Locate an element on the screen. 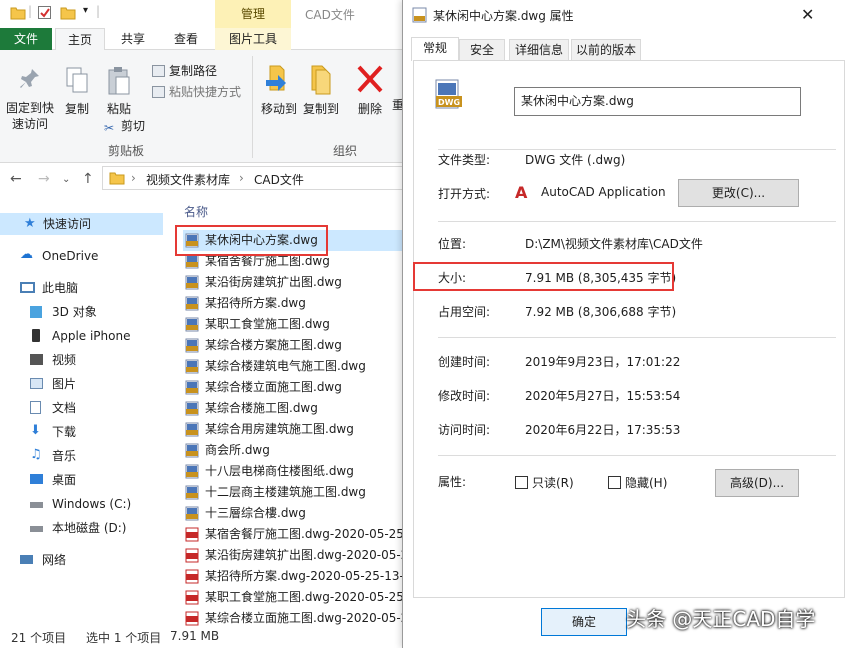 This screenshot has height=648, width=857. sidebar-item-label: 视频 is located at coordinates (64, 360).